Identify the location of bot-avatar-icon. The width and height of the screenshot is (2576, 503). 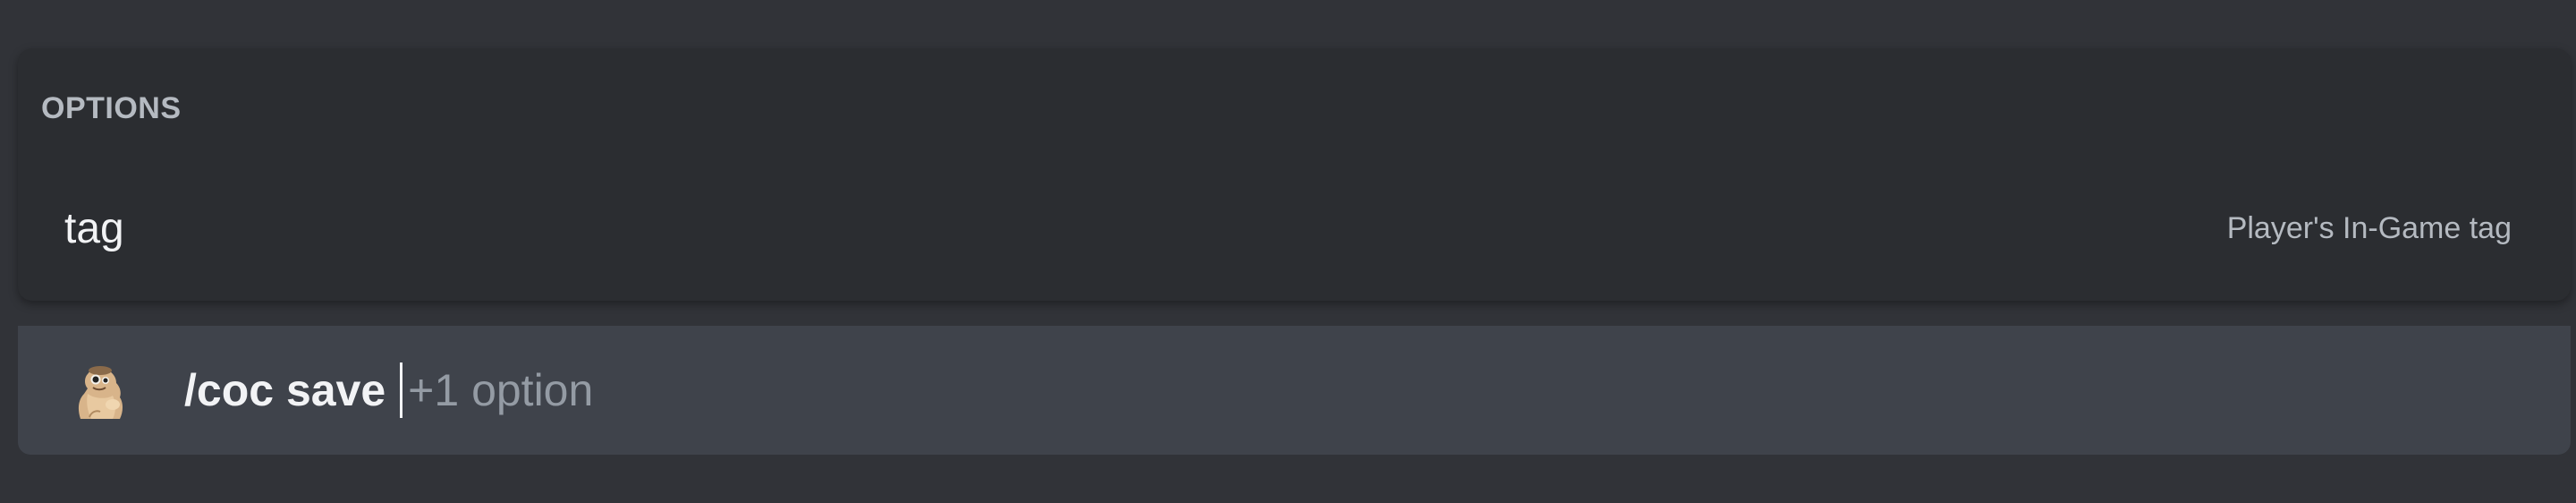
(100, 390).